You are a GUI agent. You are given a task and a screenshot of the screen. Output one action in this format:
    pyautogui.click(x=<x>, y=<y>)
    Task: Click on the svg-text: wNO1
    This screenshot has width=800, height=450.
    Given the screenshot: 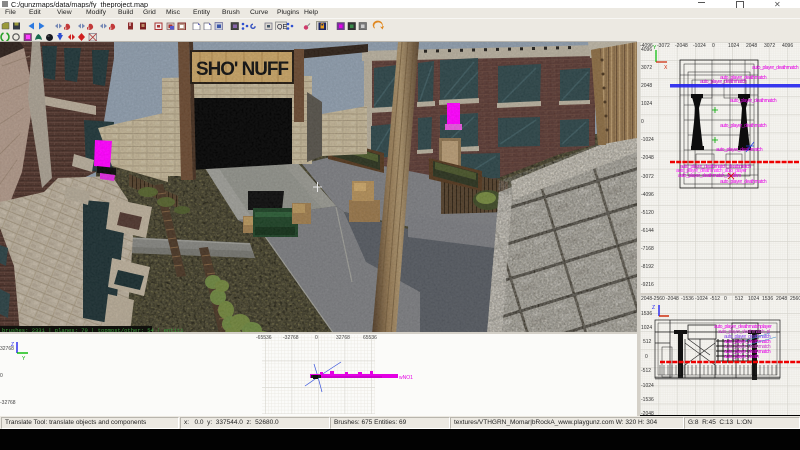 What is the action you would take?
    pyautogui.click(x=406, y=378)
    